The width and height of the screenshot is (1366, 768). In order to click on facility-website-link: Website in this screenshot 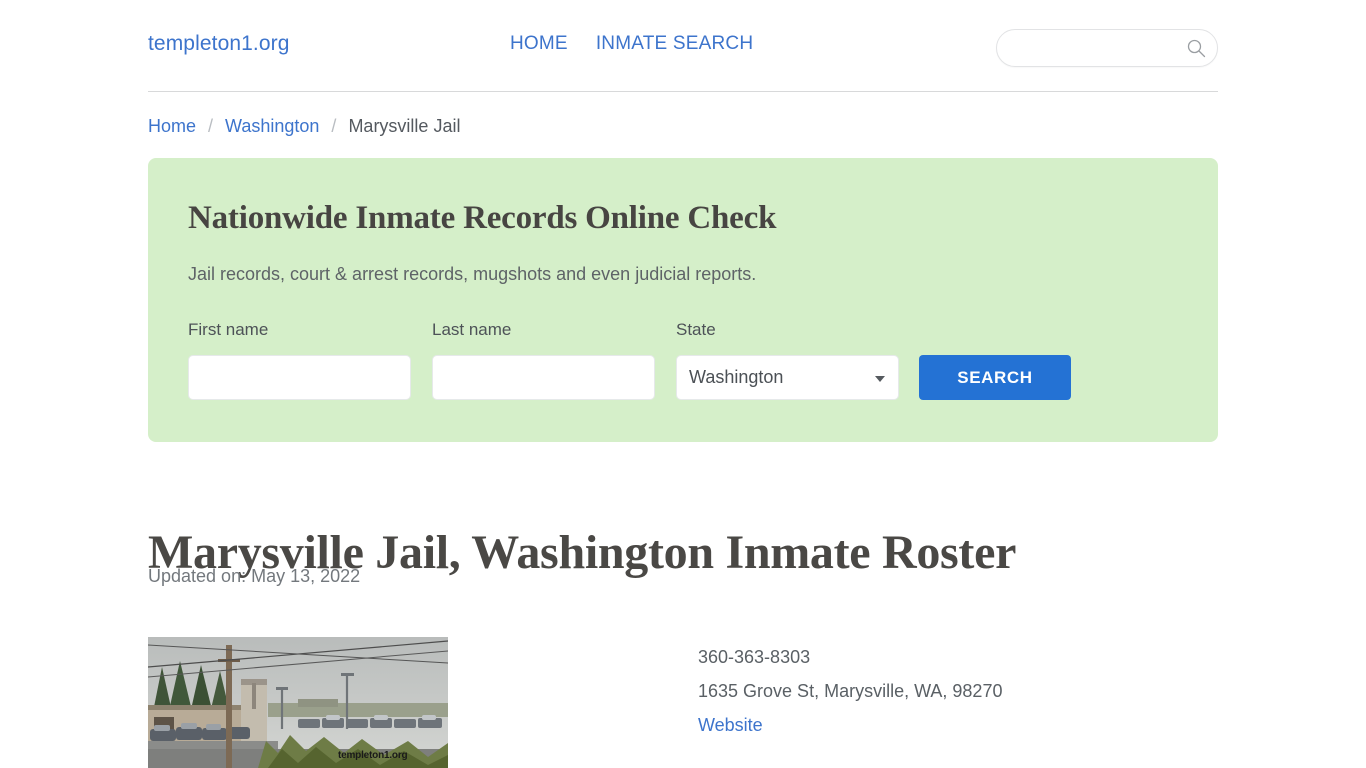, I will do `click(730, 725)`.